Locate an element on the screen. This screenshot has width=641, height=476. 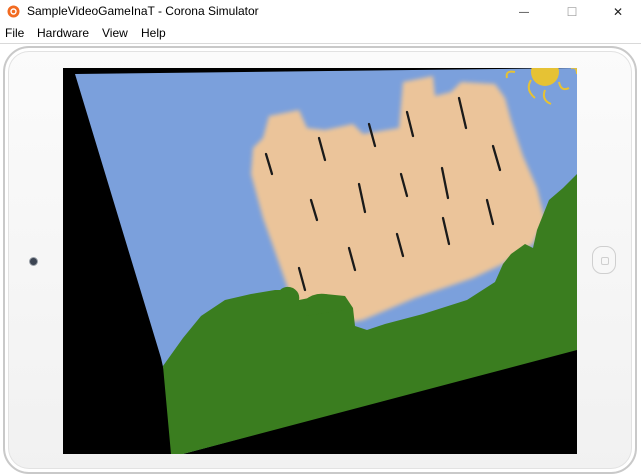
window-title: SampleVideoGameInaT - Corona Simulator is located at coordinates (143, 11).